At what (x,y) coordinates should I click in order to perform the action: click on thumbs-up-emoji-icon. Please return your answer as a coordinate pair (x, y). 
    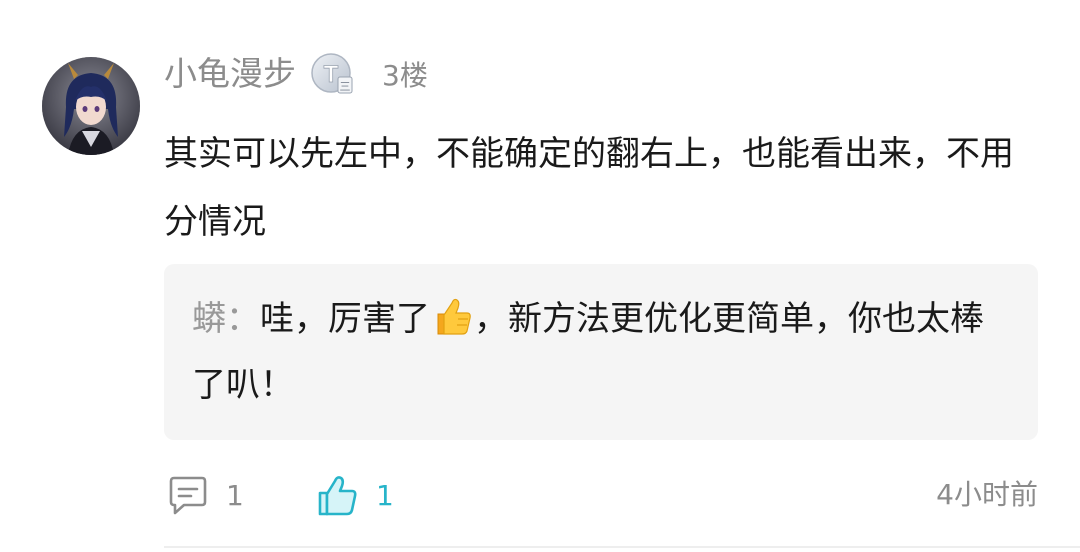
    Looking at the image, I should click on (452, 316).